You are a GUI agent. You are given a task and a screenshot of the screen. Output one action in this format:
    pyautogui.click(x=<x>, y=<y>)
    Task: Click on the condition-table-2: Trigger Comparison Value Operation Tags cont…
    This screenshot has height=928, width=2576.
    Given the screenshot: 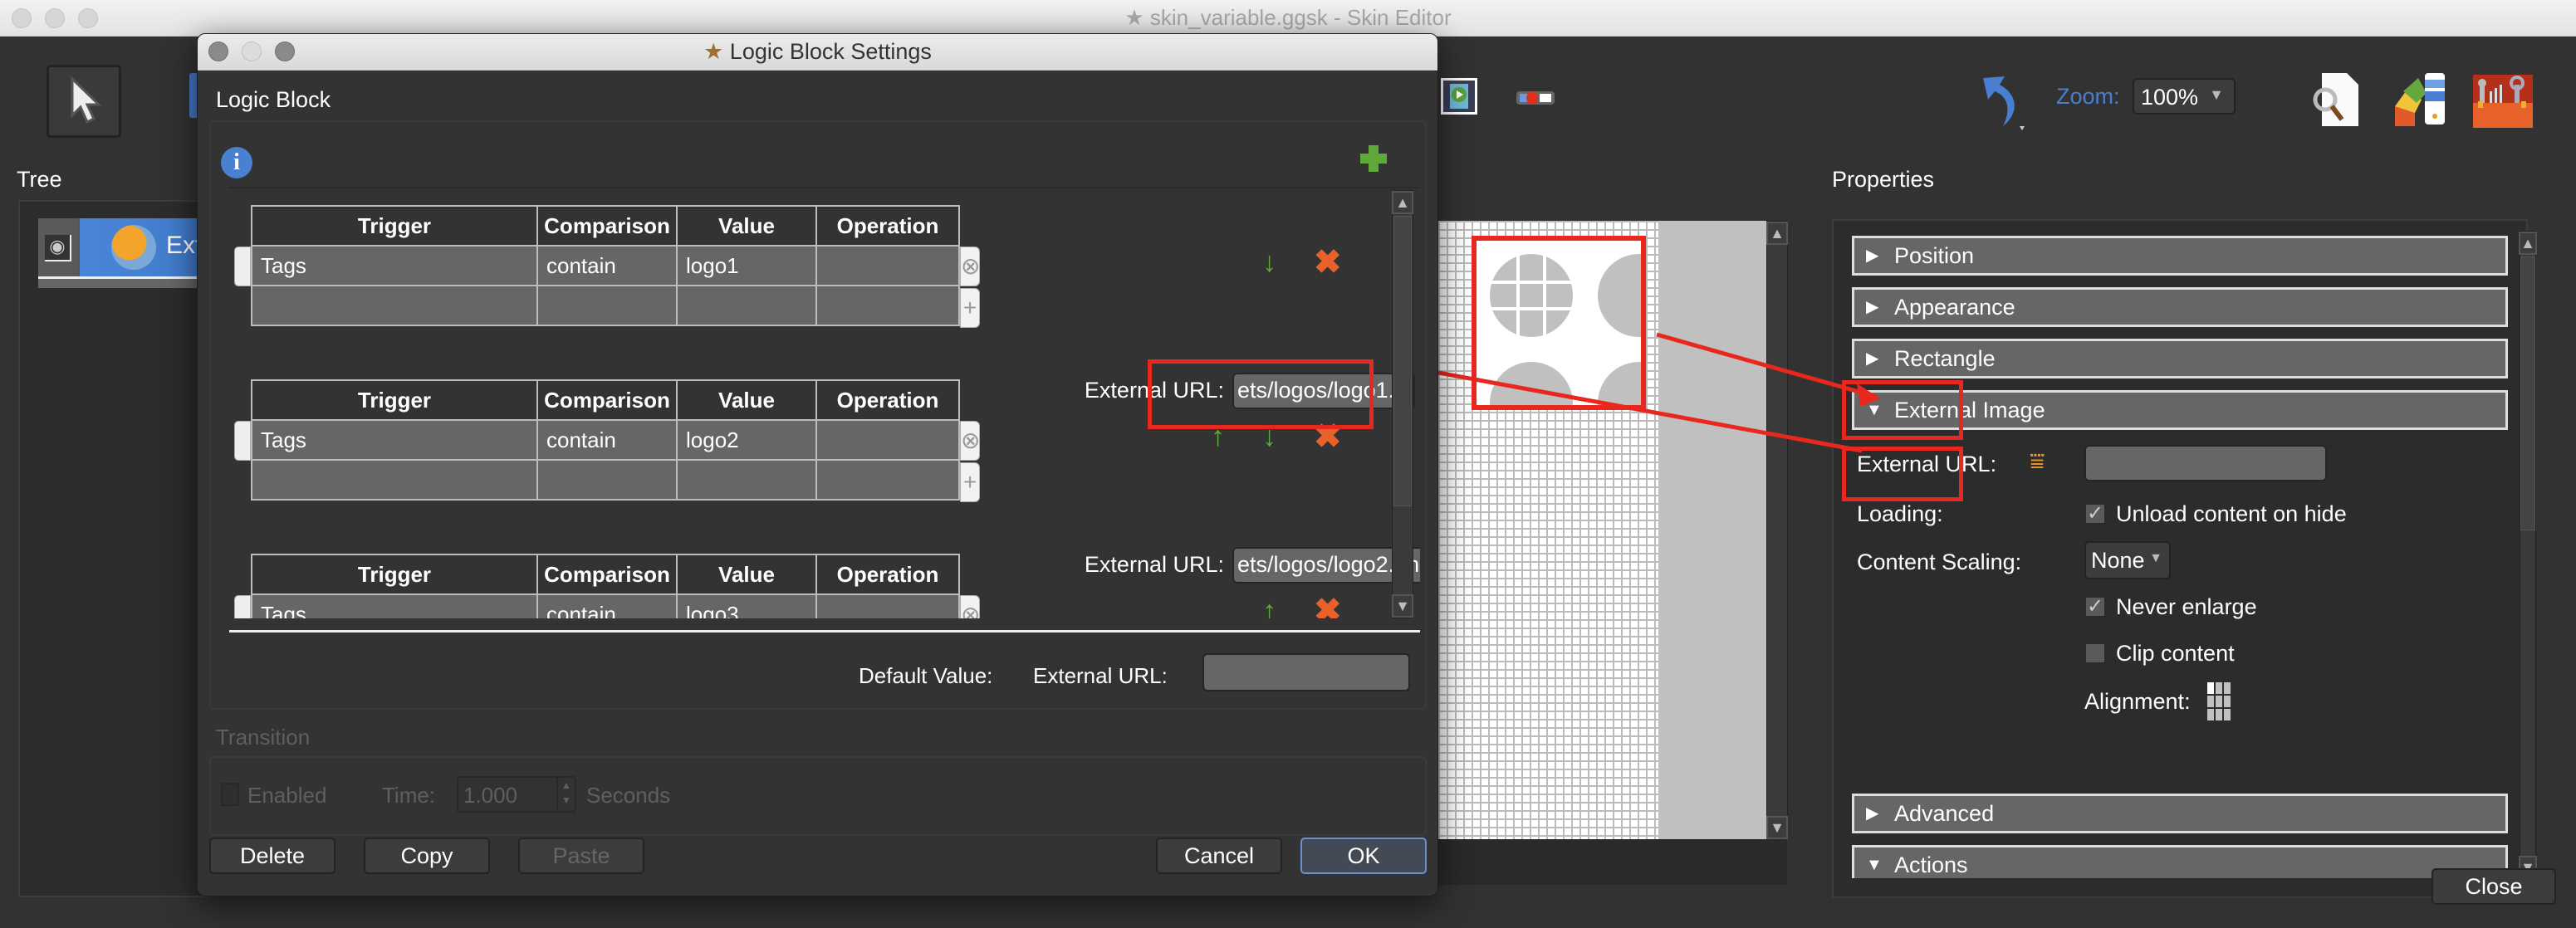 What is the action you would take?
    pyautogui.click(x=605, y=440)
    